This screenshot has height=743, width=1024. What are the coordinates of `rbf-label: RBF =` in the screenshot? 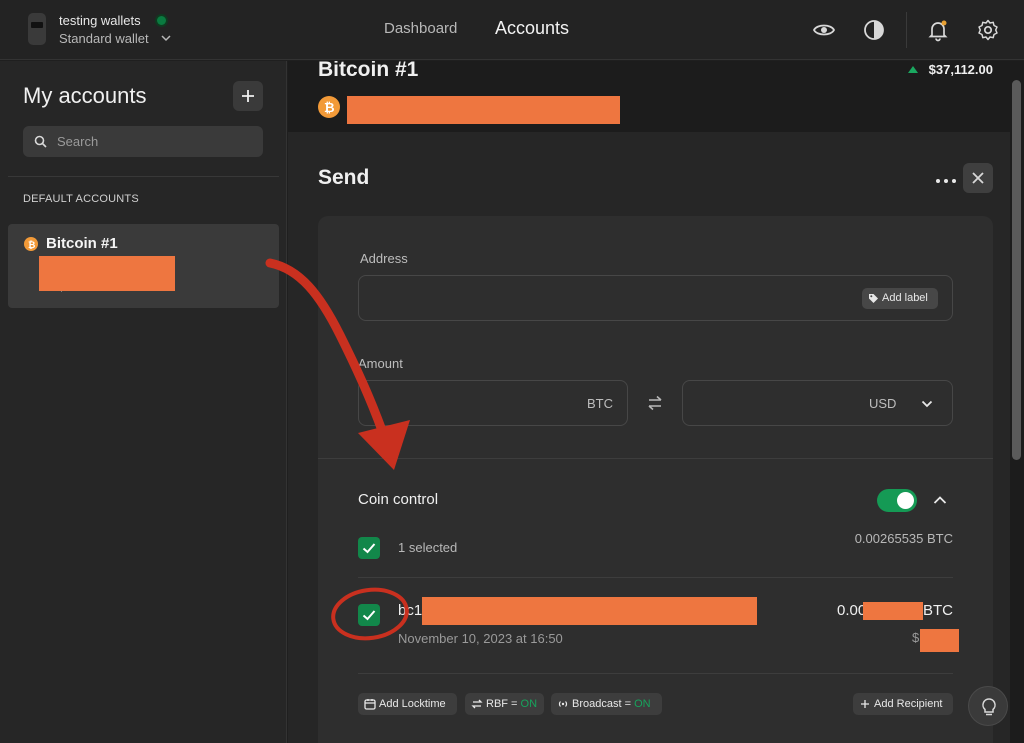 It's located at (503, 704).